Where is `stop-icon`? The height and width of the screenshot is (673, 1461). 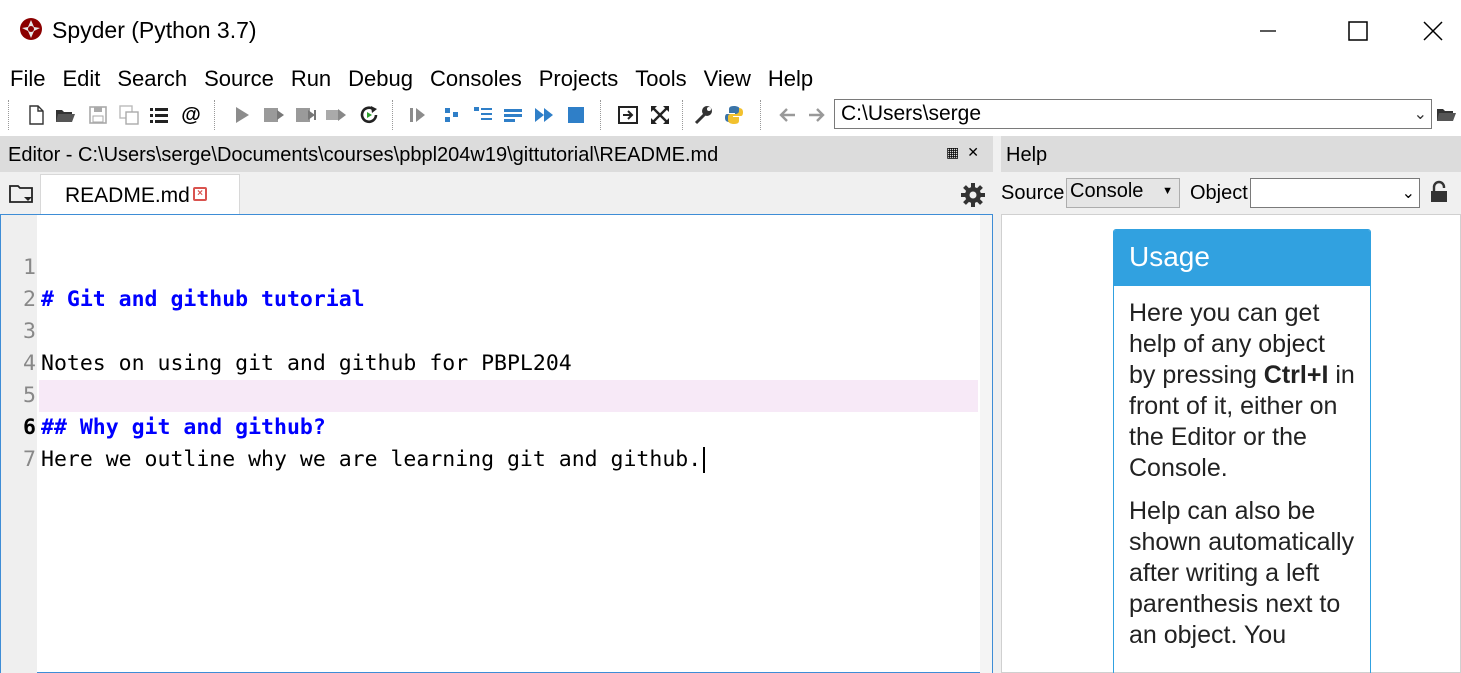 stop-icon is located at coordinates (576, 115).